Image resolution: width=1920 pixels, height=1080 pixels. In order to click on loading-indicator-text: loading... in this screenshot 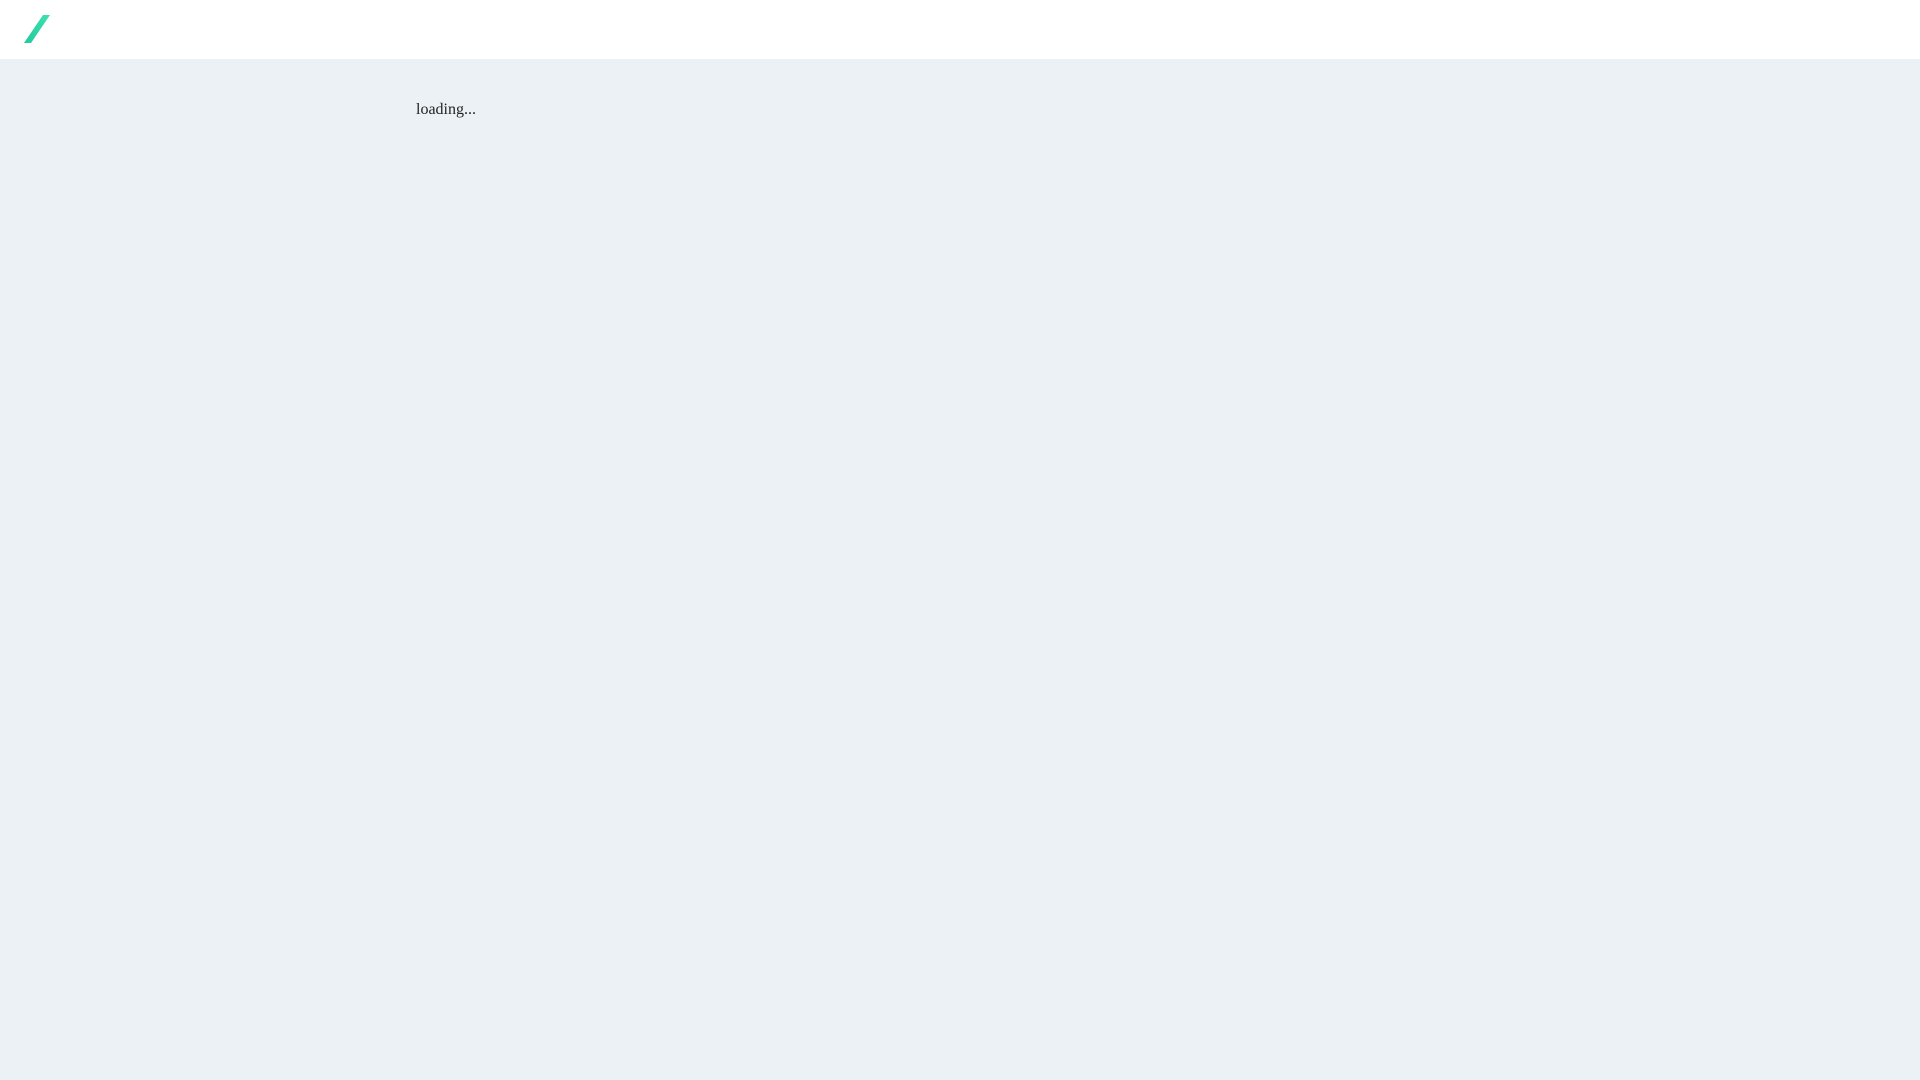, I will do `click(446, 109)`.